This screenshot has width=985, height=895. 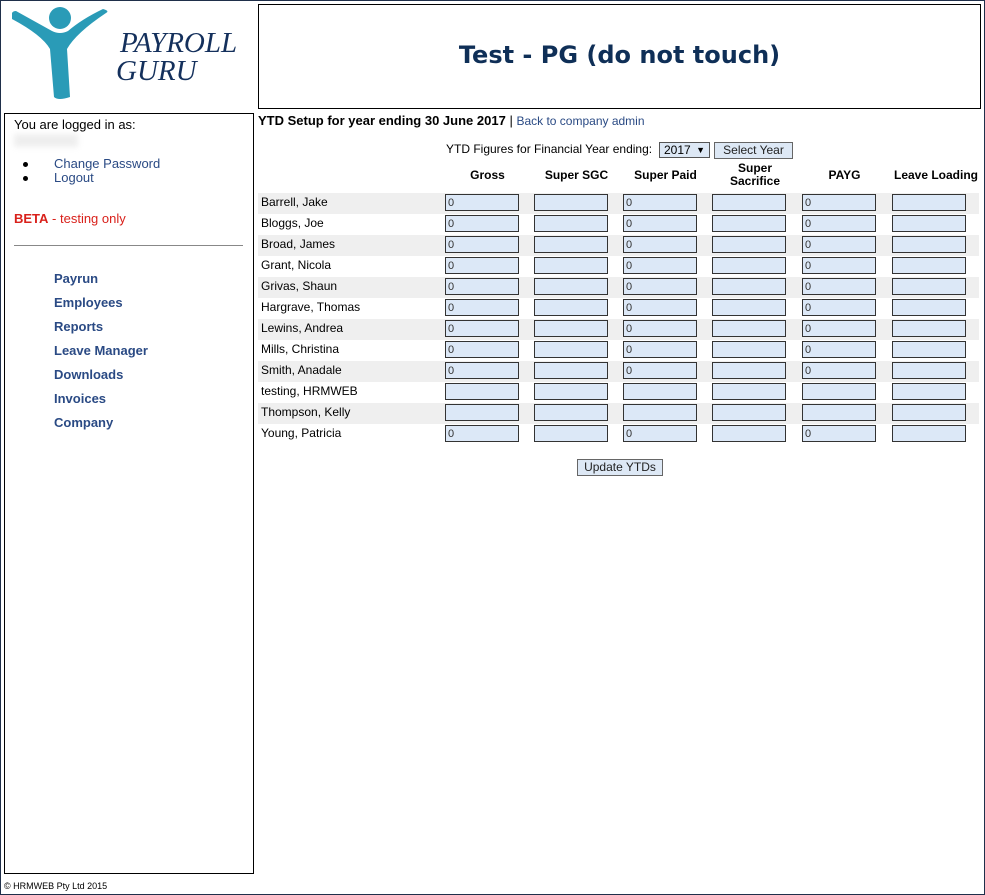 What do you see at coordinates (618, 224) in the screenshot?
I see `table-row: Bloggs, Joe 0 0 0` at bounding box center [618, 224].